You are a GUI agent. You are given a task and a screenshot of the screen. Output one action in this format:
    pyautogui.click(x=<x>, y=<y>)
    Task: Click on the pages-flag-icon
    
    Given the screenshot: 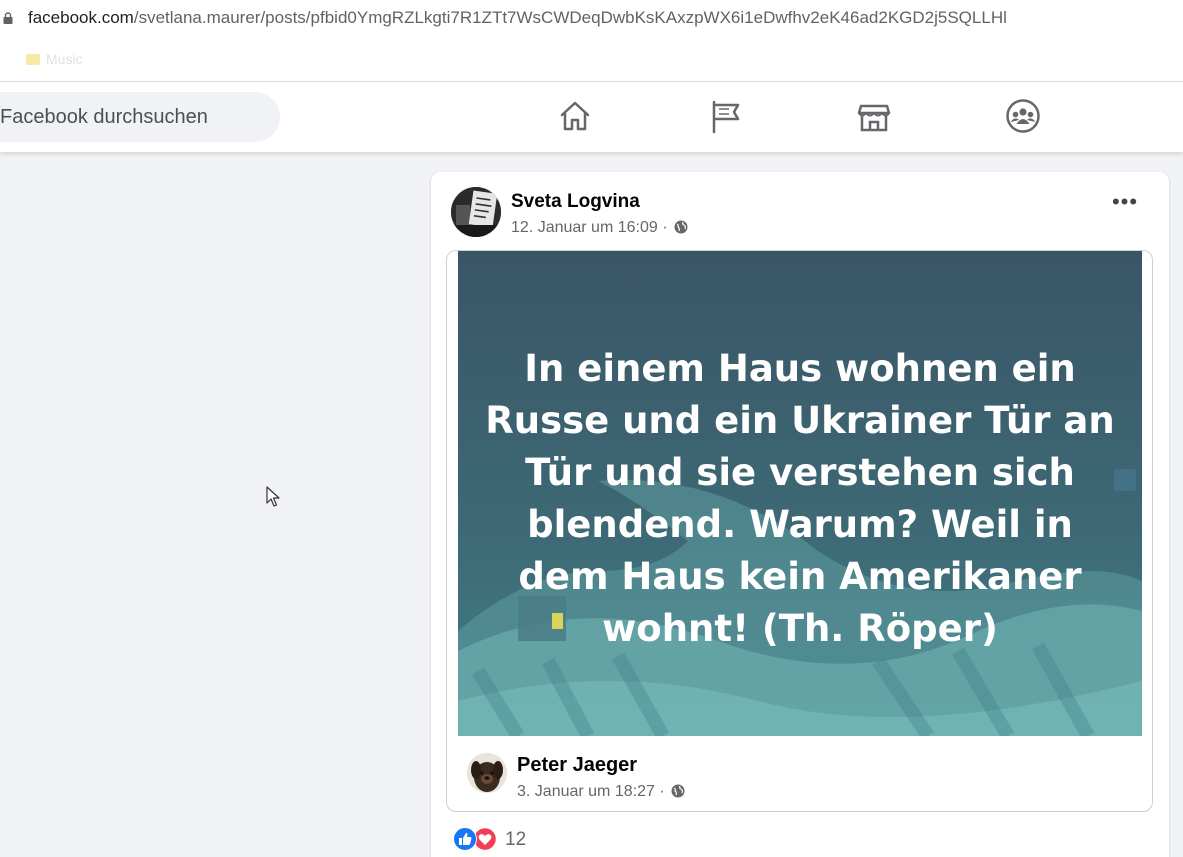 What is the action you would take?
    pyautogui.click(x=725, y=116)
    